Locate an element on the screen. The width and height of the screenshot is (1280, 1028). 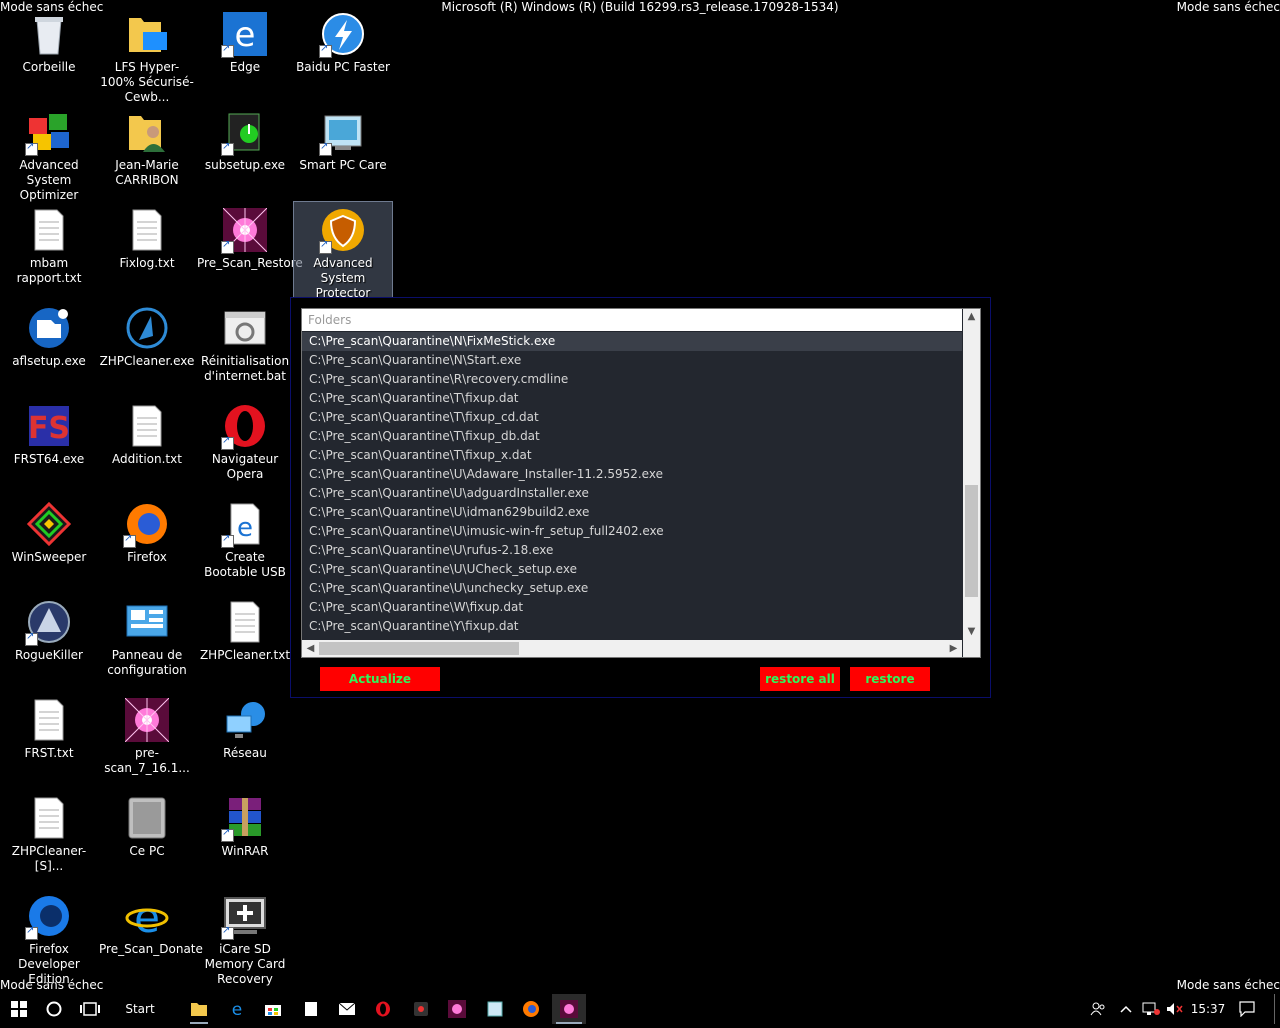
list-item: C:\Pre_scan\Quarantine\N\Start.exe is located at coordinates (632, 360).